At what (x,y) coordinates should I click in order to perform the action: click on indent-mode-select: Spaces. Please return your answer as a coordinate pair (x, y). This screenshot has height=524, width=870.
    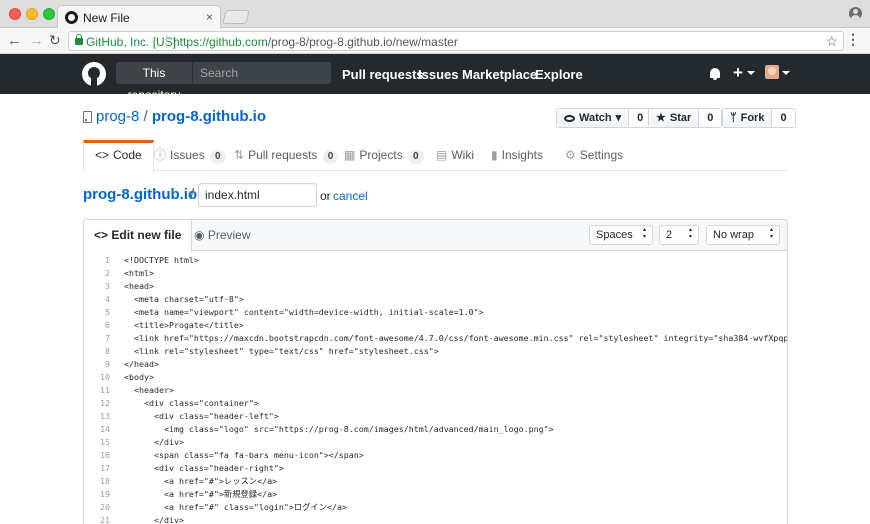
    Looking at the image, I should click on (621, 235).